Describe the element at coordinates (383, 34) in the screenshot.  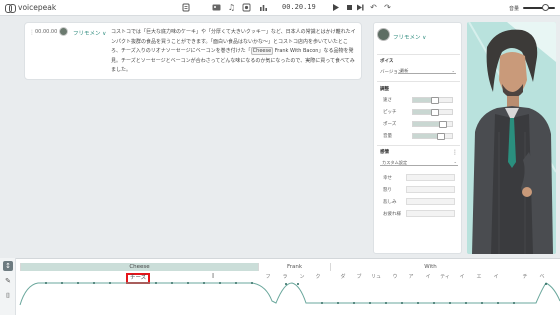
I see `panel-speaker-avatar` at that location.